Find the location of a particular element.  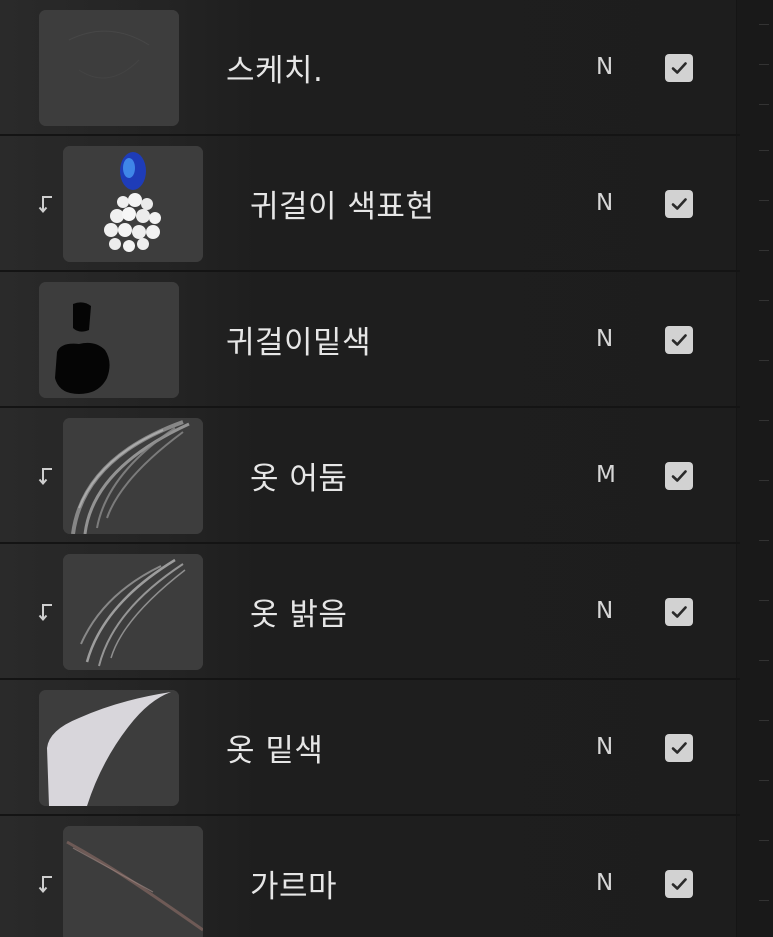

layer-name: 귀걸이밑색 is located at coordinates (299, 343).